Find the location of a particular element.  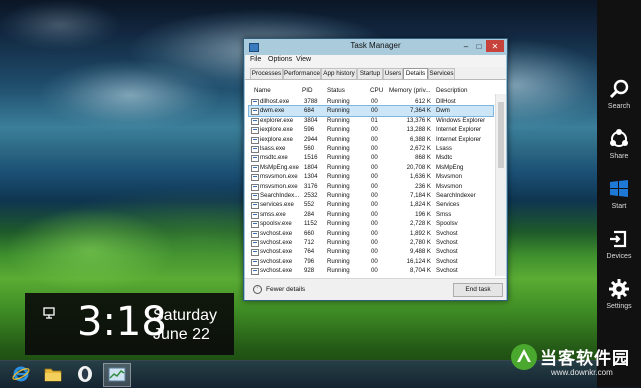

taskbar-opera is located at coordinates (85, 374).